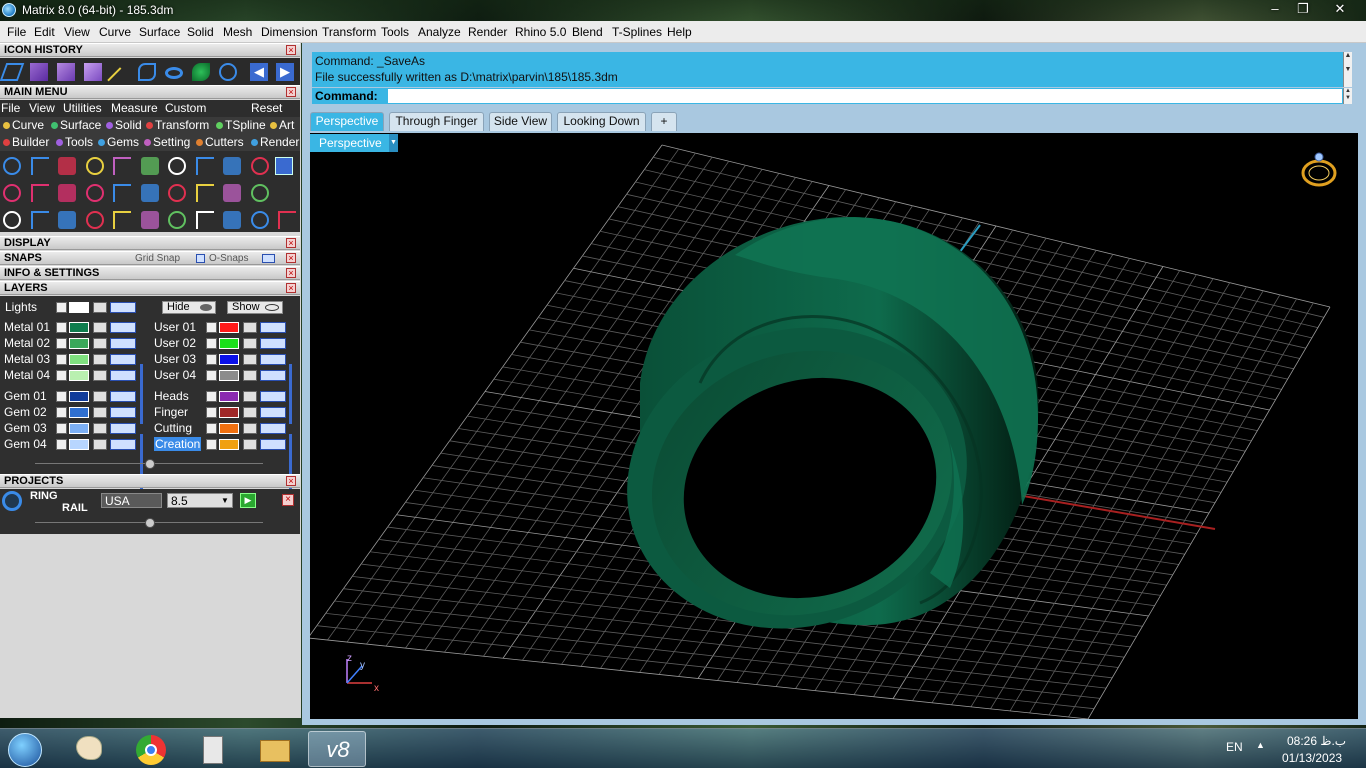  Describe the element at coordinates (205, 166) in the screenshot. I see `shield-tool-icon` at that location.